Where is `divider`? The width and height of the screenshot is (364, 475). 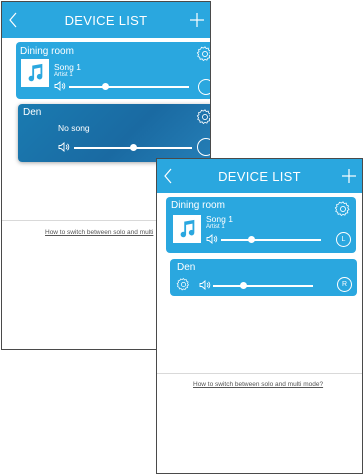
divider is located at coordinates (259, 373).